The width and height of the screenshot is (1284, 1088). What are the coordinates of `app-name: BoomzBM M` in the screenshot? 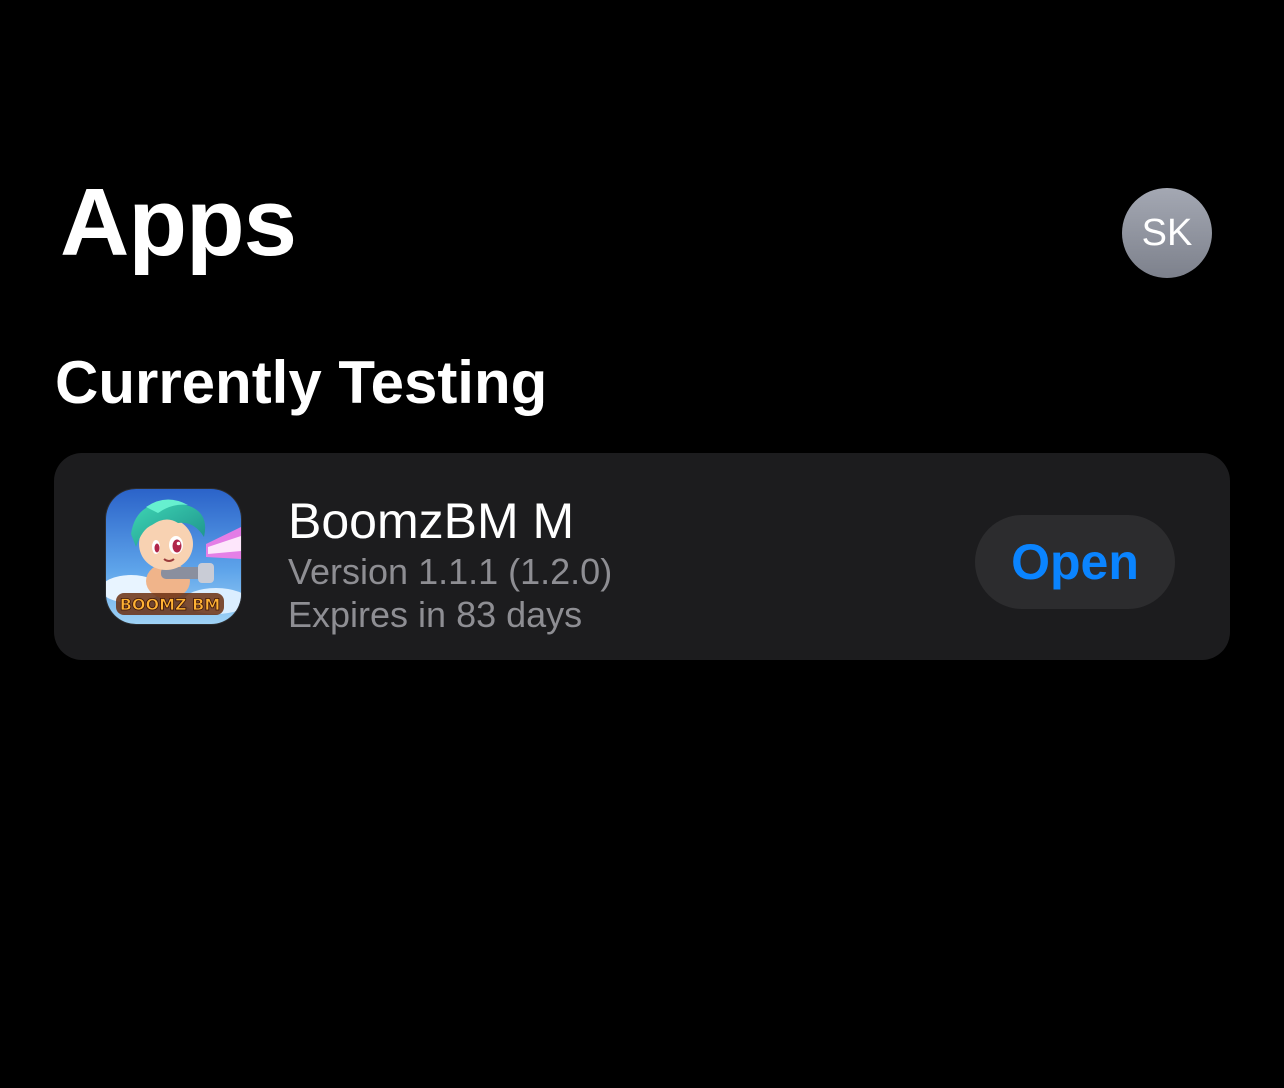 It's located at (431, 521).